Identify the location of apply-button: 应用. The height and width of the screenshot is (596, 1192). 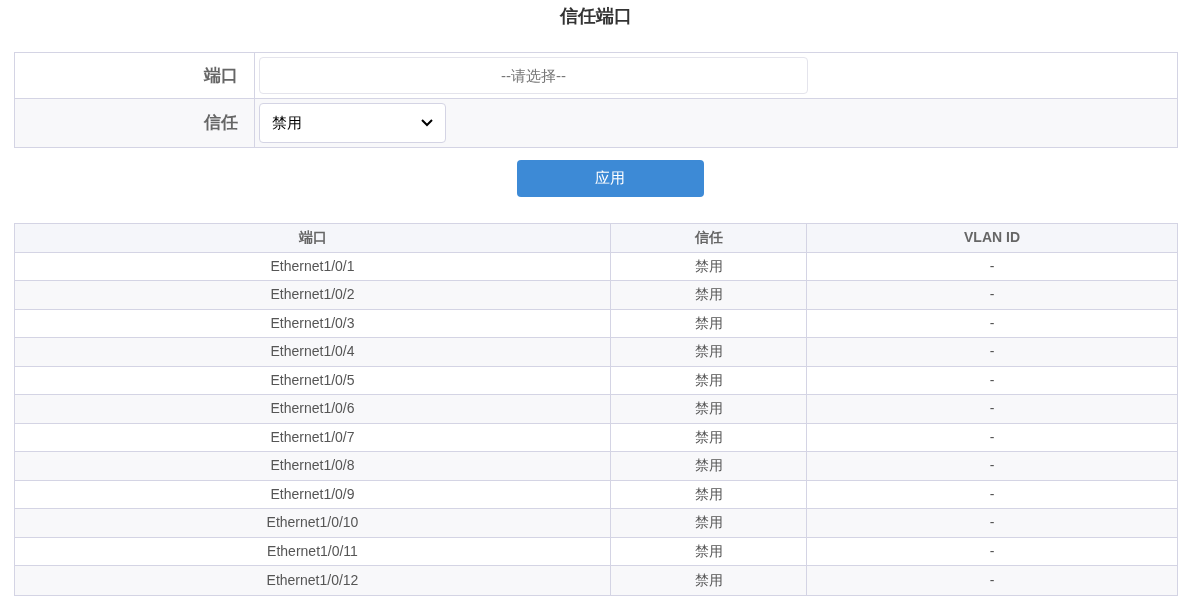
(610, 178).